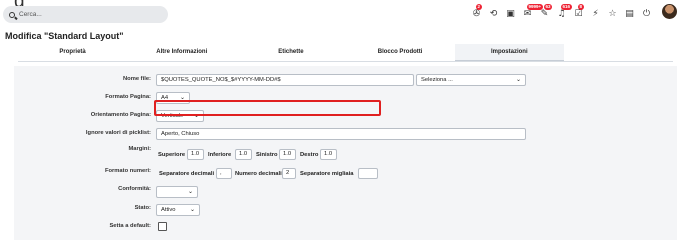 The height and width of the screenshot is (240, 687). I want to click on document-icon: ▤, so click(629, 14).